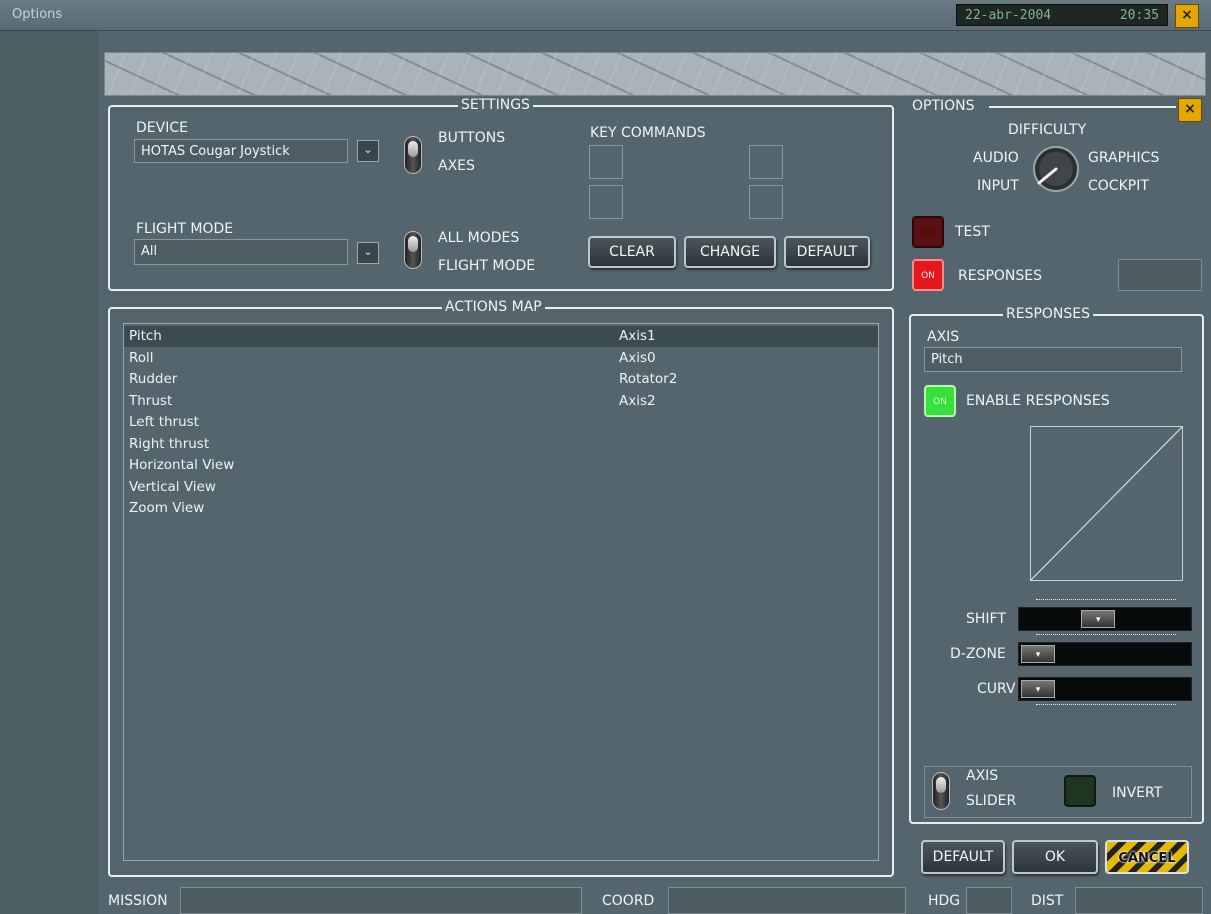 The height and width of the screenshot is (914, 1211). Describe the element at coordinates (151, 400) in the screenshot. I see `action-name: Thrust` at that location.